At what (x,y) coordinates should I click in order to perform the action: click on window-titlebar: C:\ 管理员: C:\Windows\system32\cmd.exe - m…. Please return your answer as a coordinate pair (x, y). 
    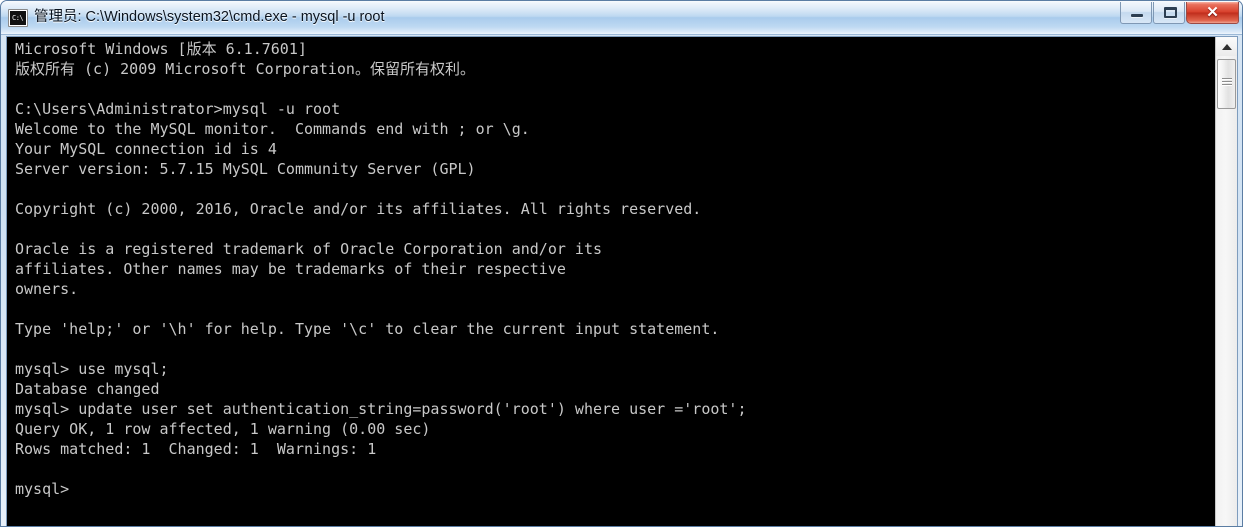
    Looking at the image, I should click on (621, 18).